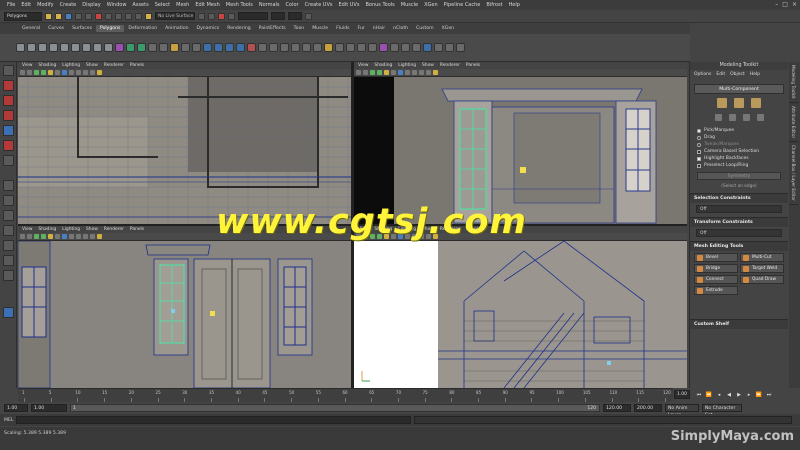 This screenshot has width=800, height=450. Describe the element at coordinates (138, 16) in the screenshot. I see `snap-view-icon` at that location.